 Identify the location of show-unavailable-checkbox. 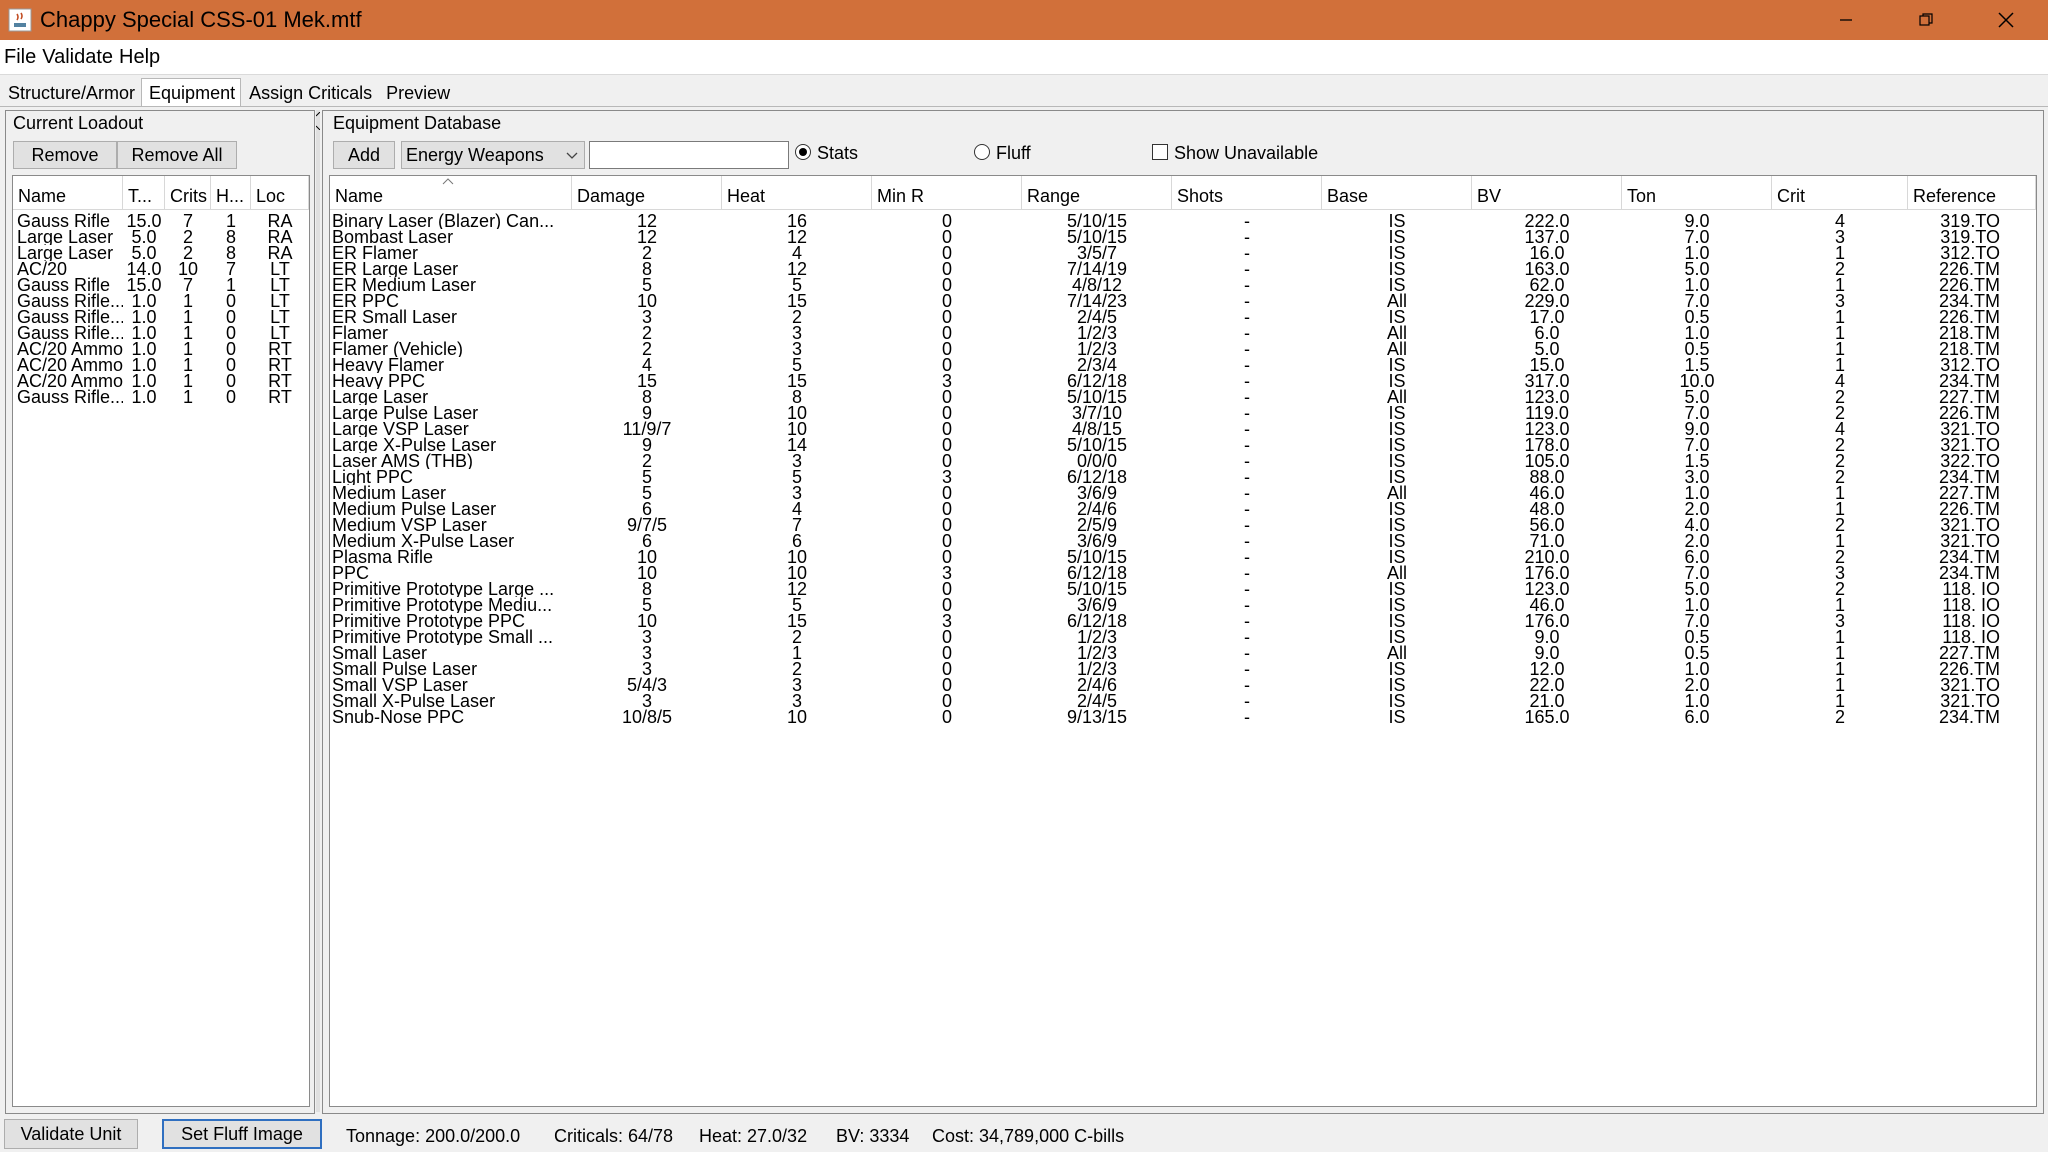
(1160, 152).